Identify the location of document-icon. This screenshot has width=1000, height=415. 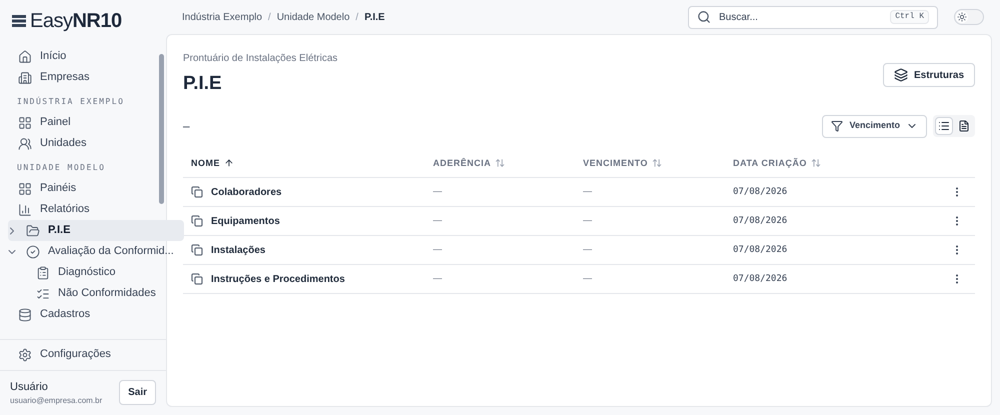
(964, 126).